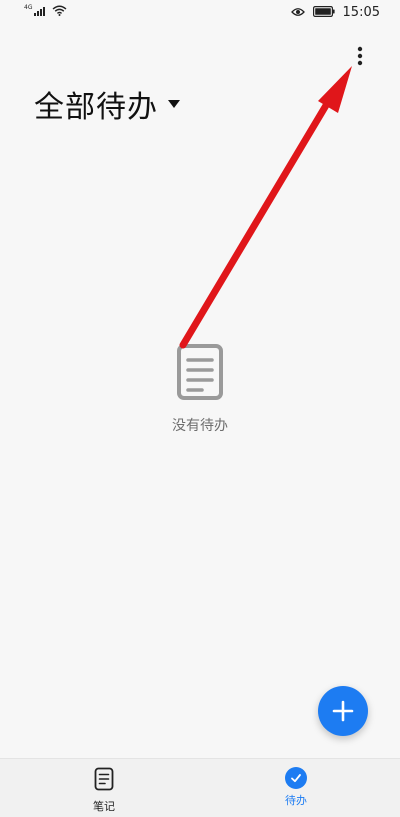 This screenshot has width=400, height=817. I want to click on battery-icon, so click(323, 12).